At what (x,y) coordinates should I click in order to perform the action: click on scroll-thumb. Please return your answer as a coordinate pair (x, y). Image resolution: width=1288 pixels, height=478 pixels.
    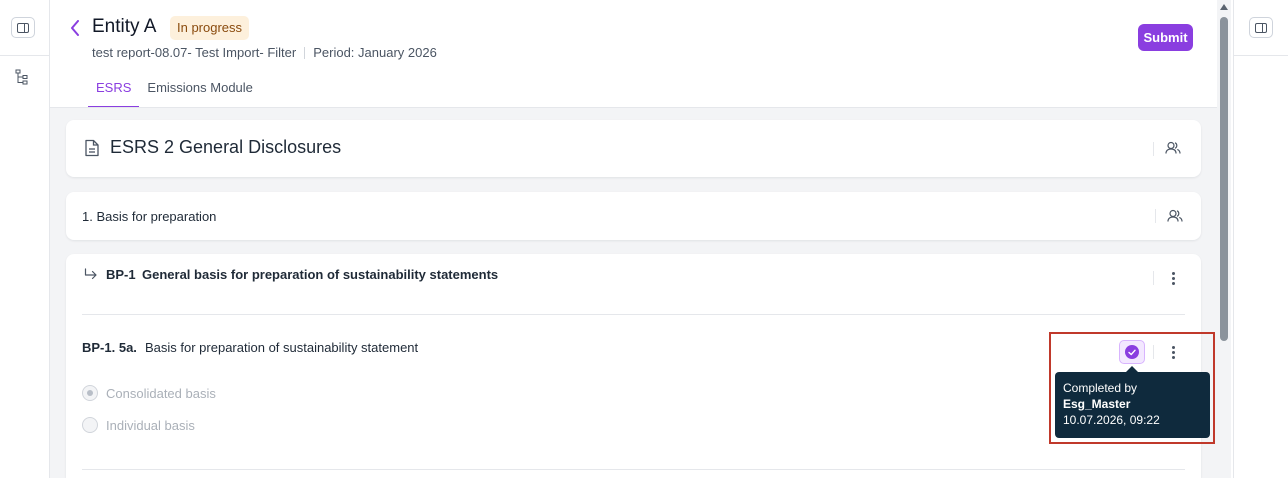
    Looking at the image, I should click on (1224, 179).